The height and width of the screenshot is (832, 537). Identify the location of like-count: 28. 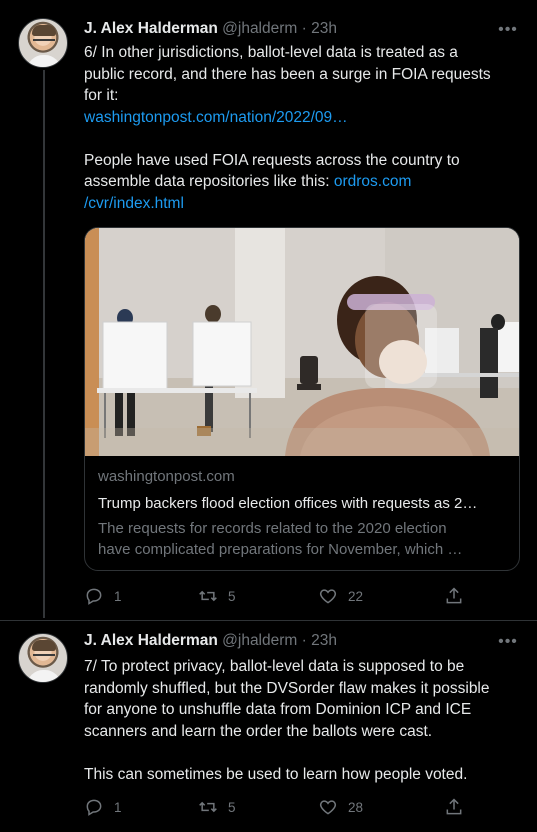
(356, 807).